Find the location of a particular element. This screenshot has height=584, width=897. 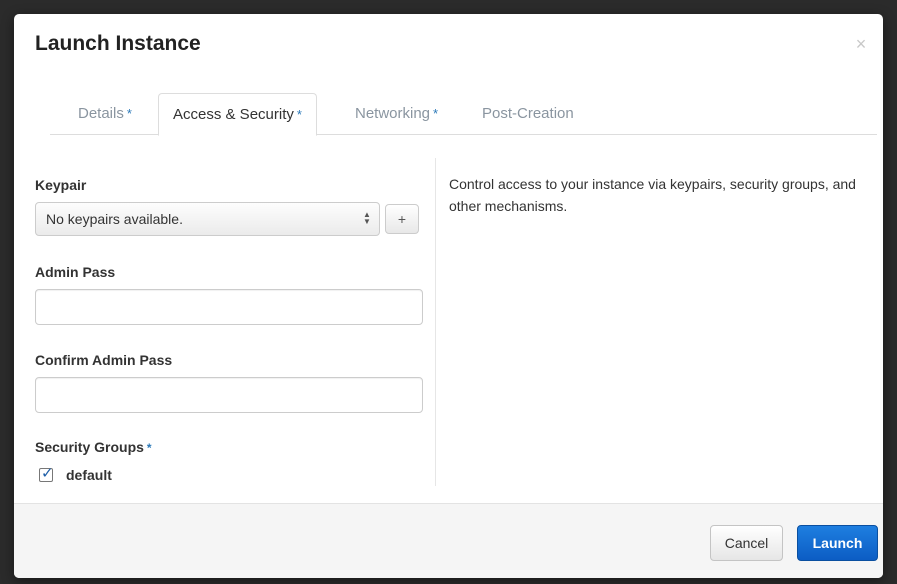

security-groups-label-text: Security Groups is located at coordinates (89, 447).